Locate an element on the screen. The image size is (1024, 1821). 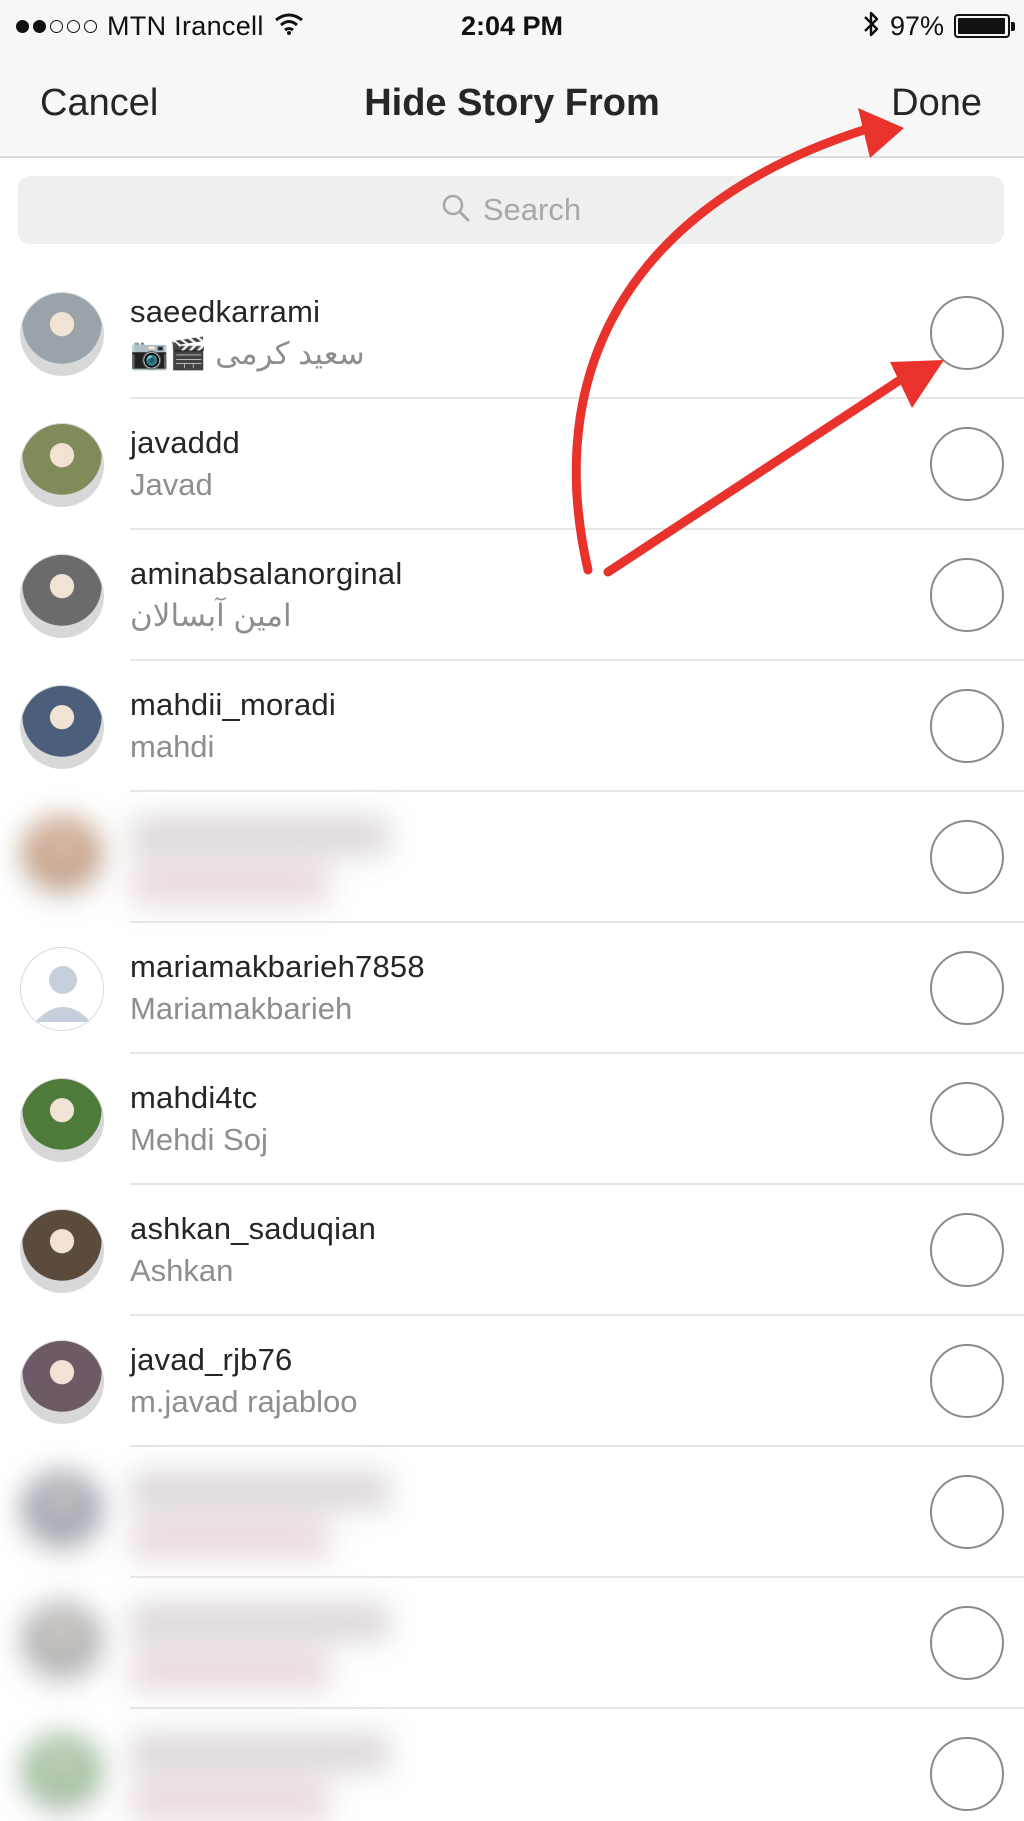
bluetooth-icon is located at coordinates (871, 26).